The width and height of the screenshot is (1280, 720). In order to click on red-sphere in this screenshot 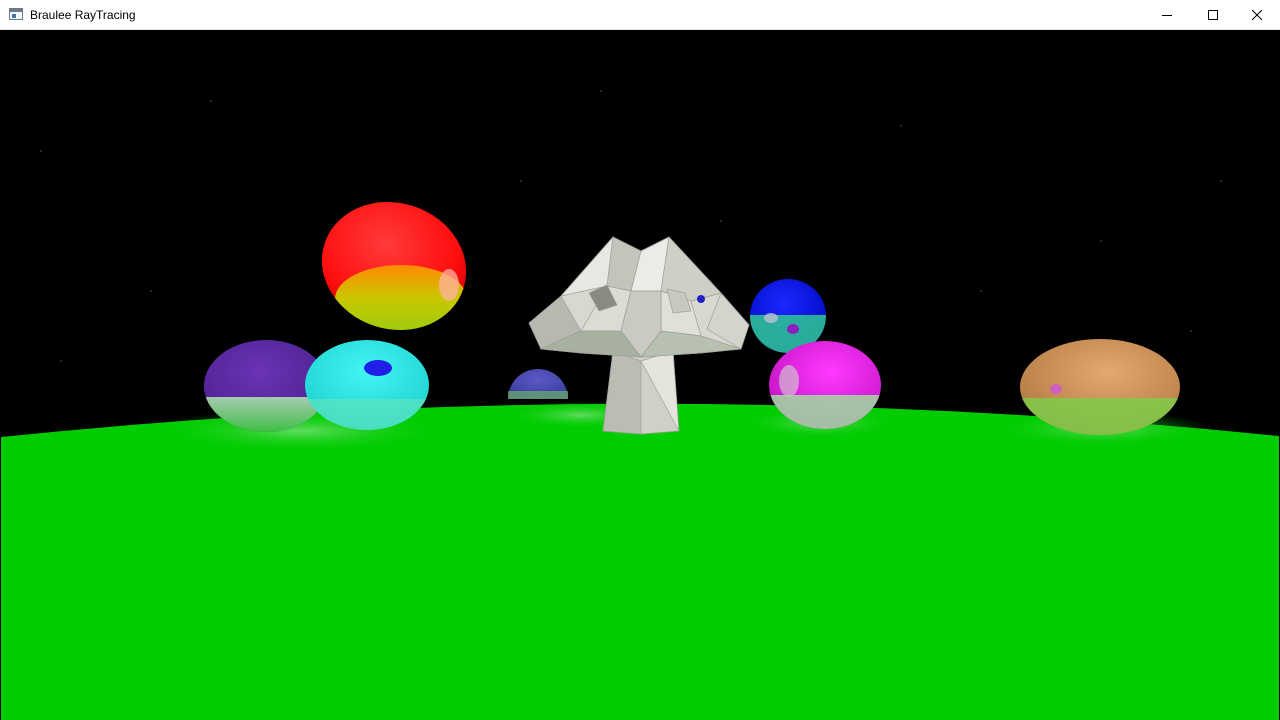, I will do `click(394, 267)`.